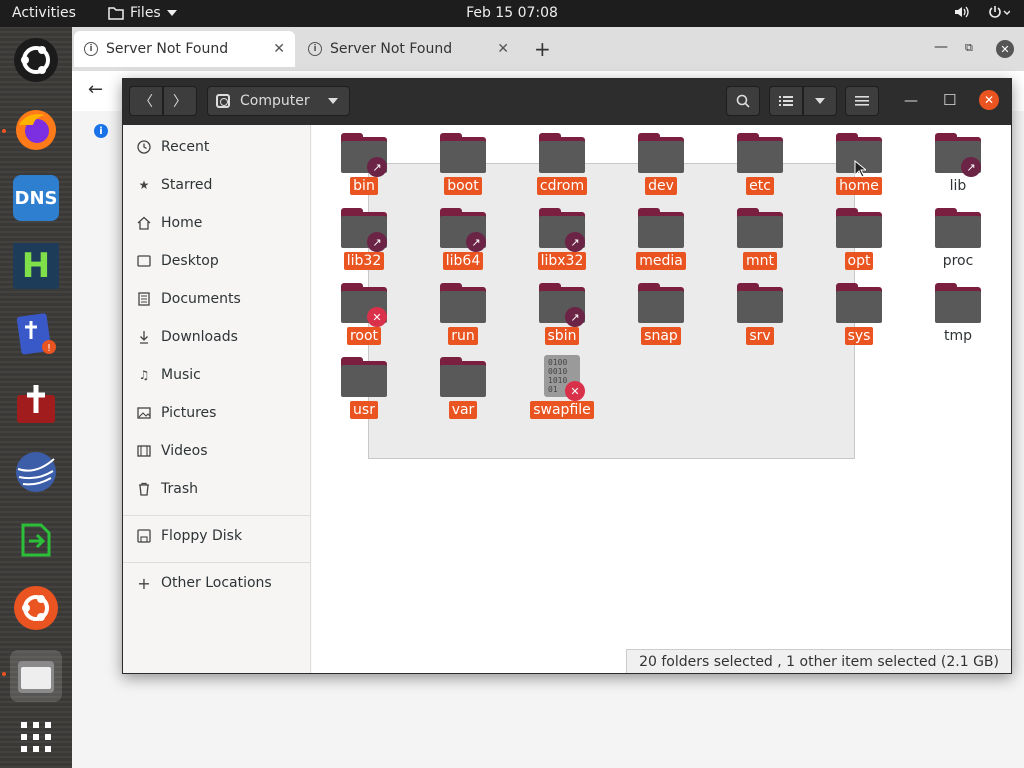 The width and height of the screenshot is (1024, 768). Describe the element at coordinates (36, 676) in the screenshot. I see `dock-files` at that location.